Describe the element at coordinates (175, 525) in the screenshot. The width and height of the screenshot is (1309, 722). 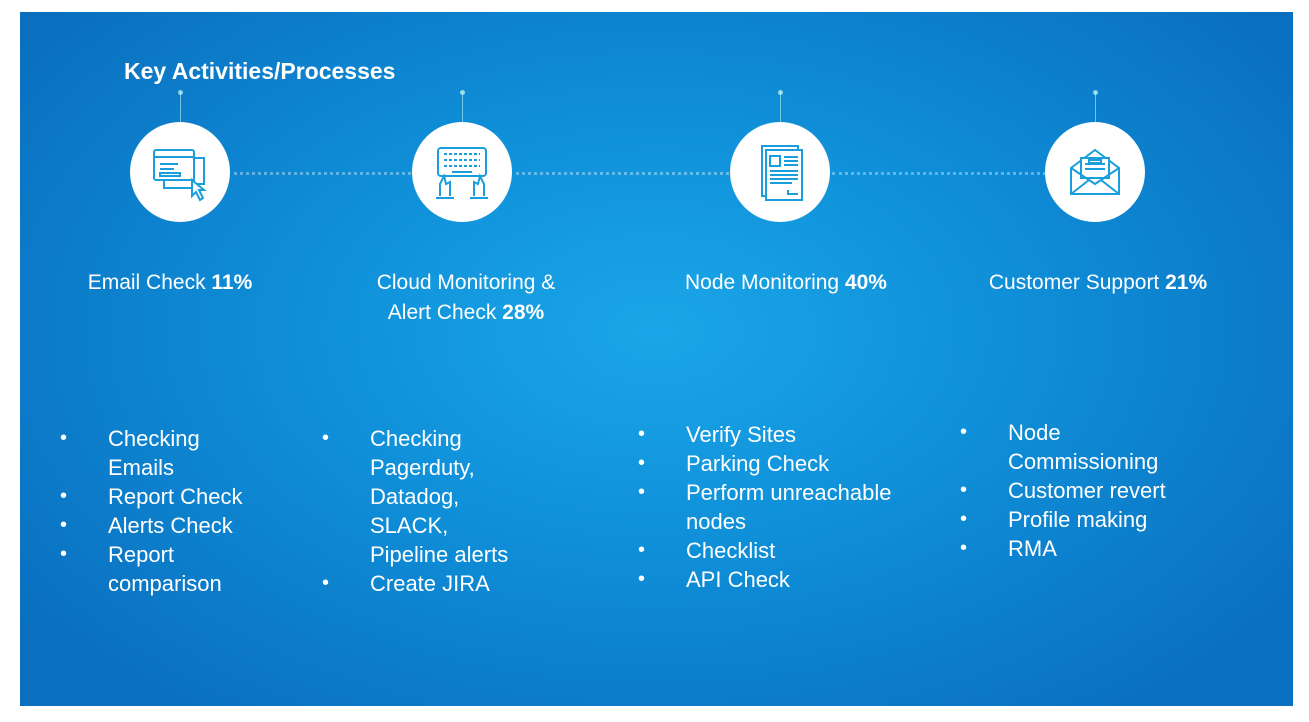
I see `list-item: Alerts Check` at that location.